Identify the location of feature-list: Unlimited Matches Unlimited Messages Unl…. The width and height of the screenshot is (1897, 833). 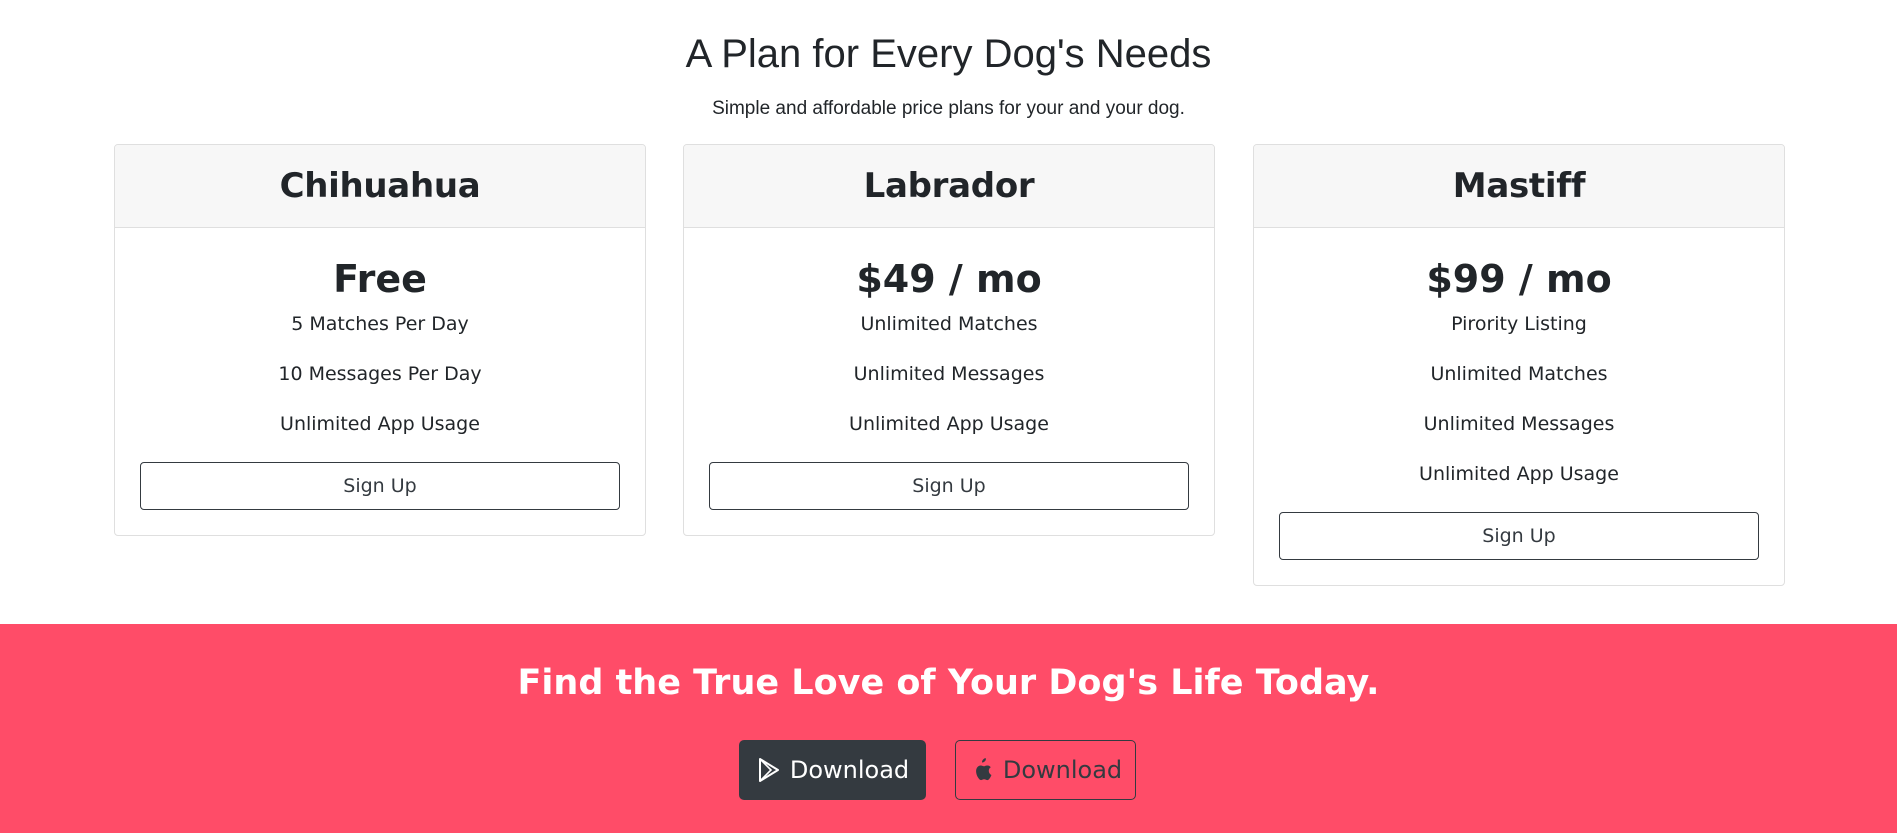
(949, 383).